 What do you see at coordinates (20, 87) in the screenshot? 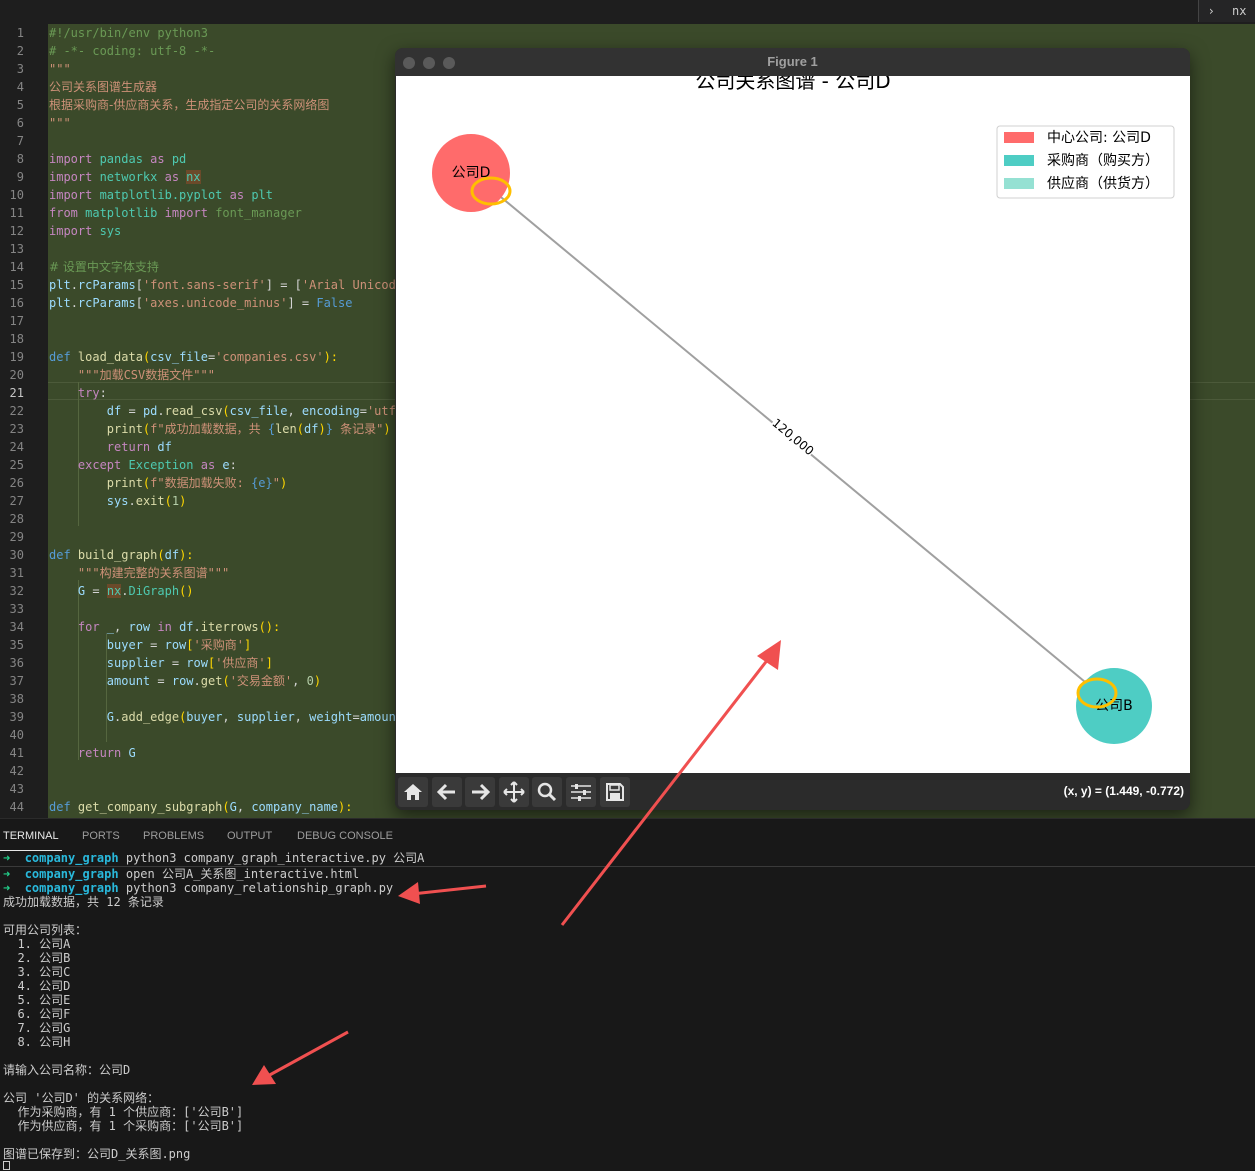
I see `line-number: 4` at bounding box center [20, 87].